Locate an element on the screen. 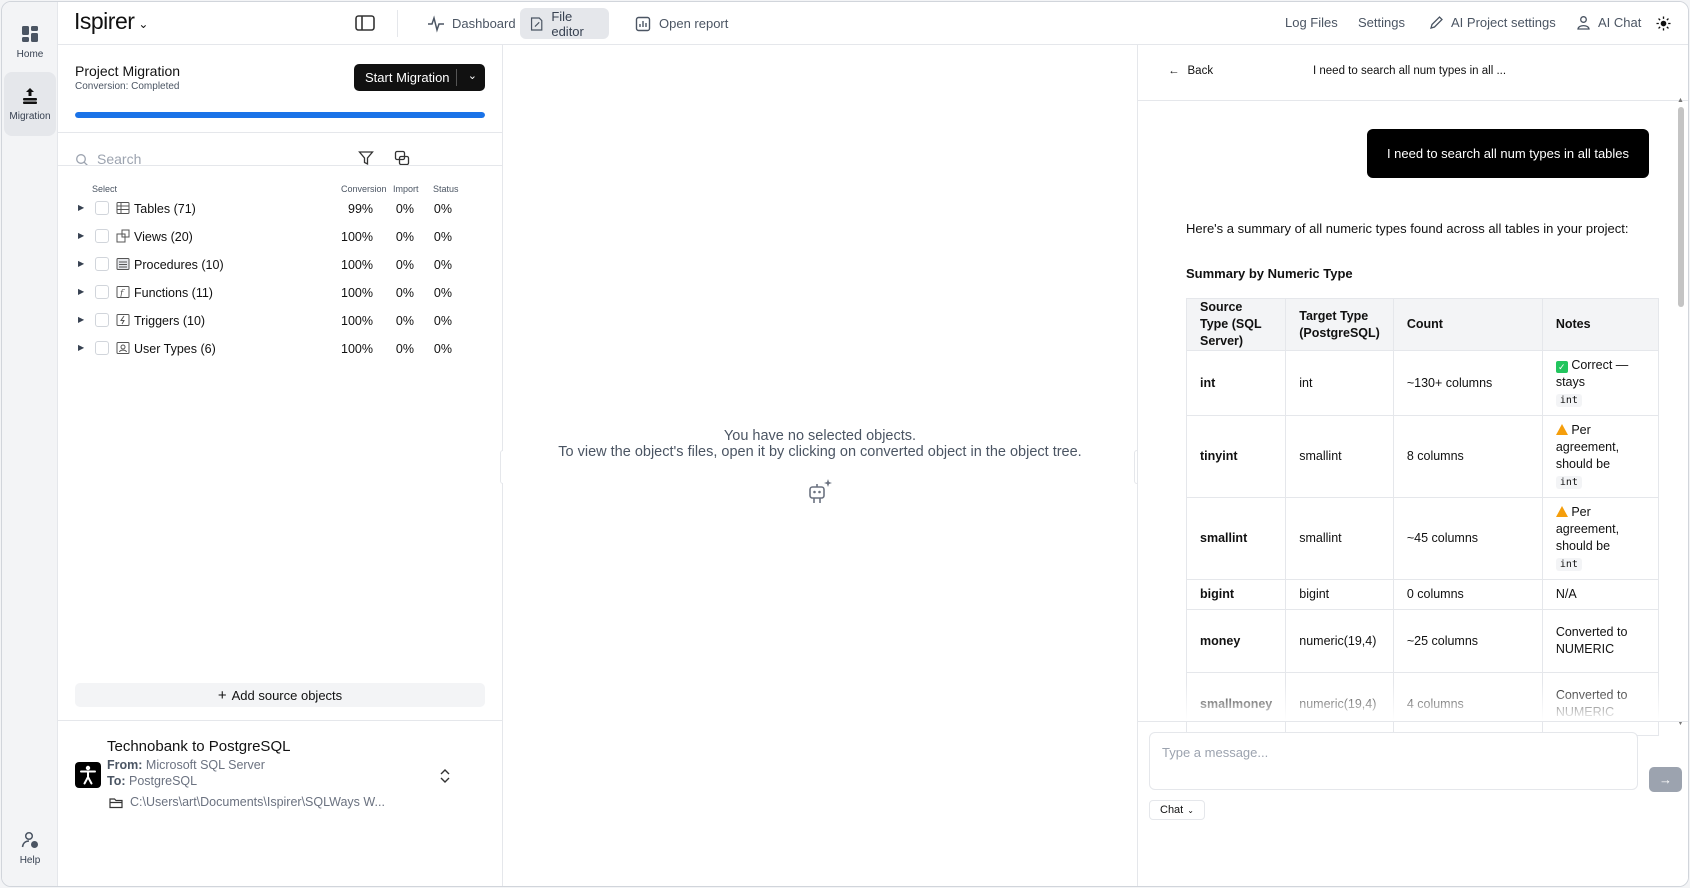 This screenshot has width=1690, height=888. back-button: ← Back is located at coordinates (1190, 71).